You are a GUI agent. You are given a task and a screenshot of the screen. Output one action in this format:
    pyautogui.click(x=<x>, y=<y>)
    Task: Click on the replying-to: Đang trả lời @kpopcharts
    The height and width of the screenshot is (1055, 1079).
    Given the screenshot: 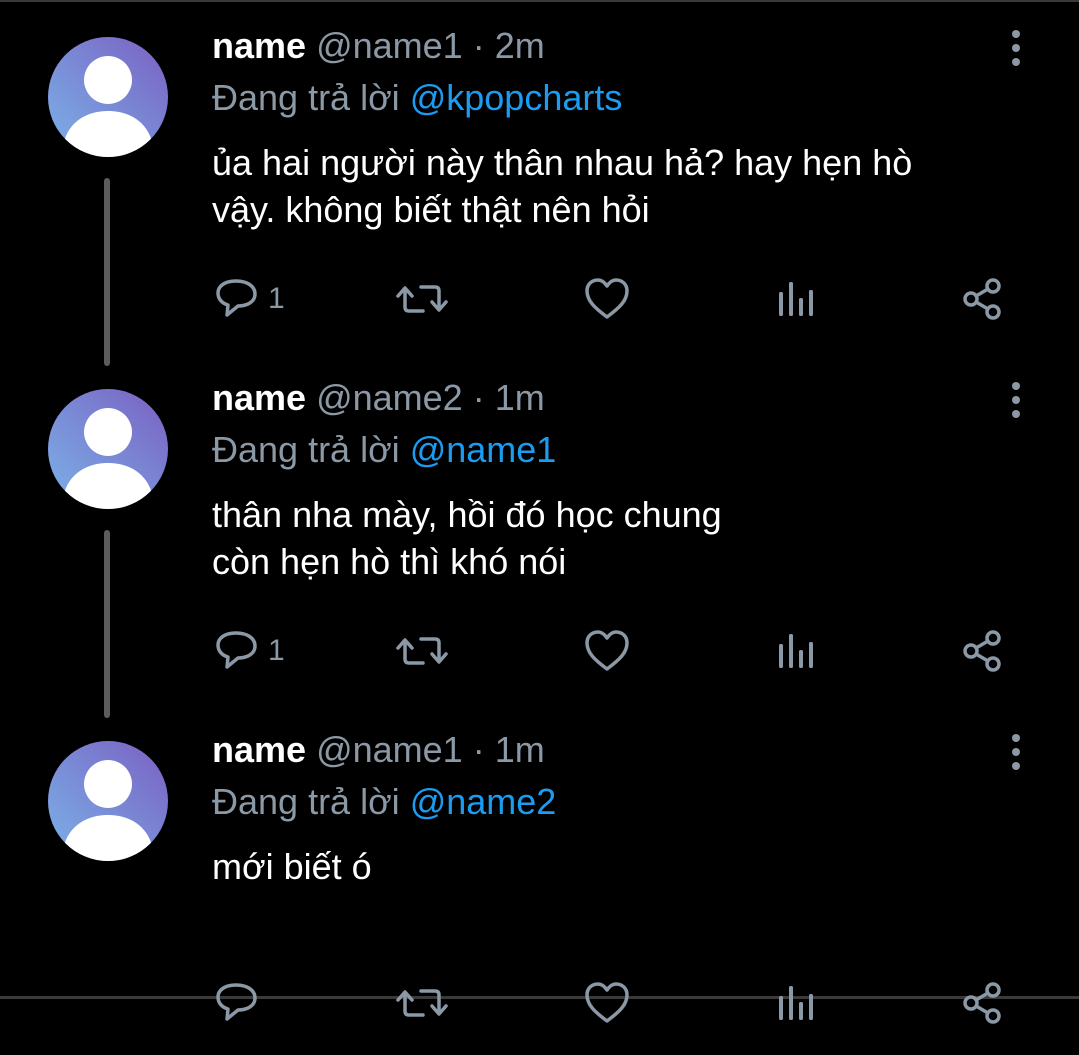 What is the action you would take?
    pyautogui.click(x=417, y=98)
    